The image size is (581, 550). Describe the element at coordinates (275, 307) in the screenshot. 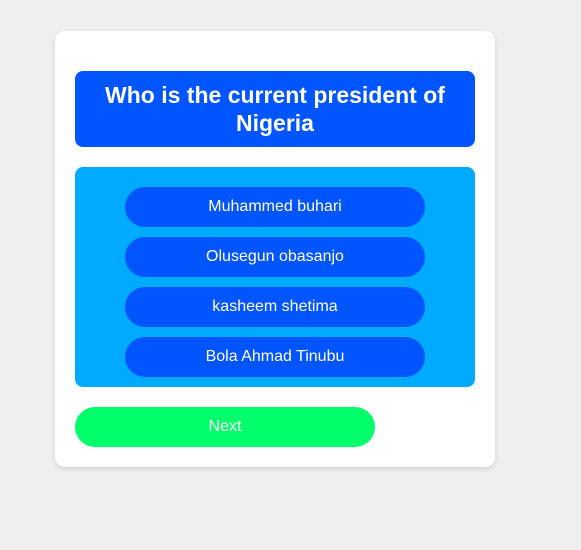

I see `answer-option-button: kasheem shetima` at that location.